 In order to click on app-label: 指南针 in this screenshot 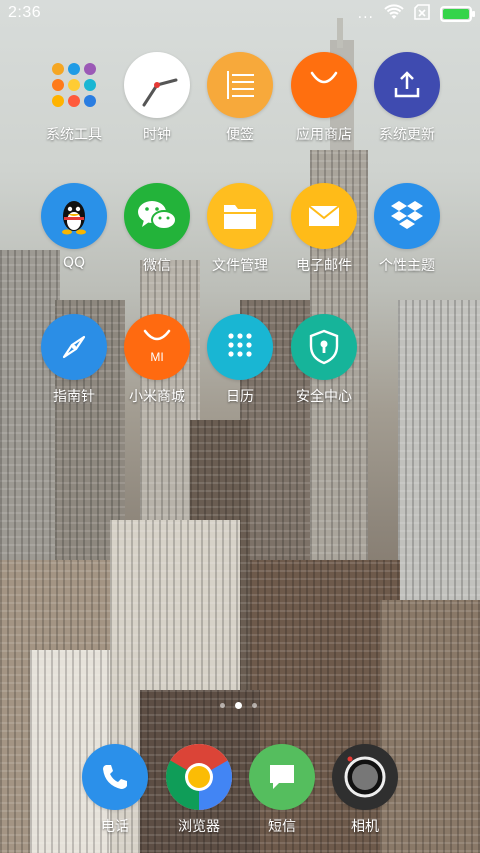, I will do `click(74, 397)`.